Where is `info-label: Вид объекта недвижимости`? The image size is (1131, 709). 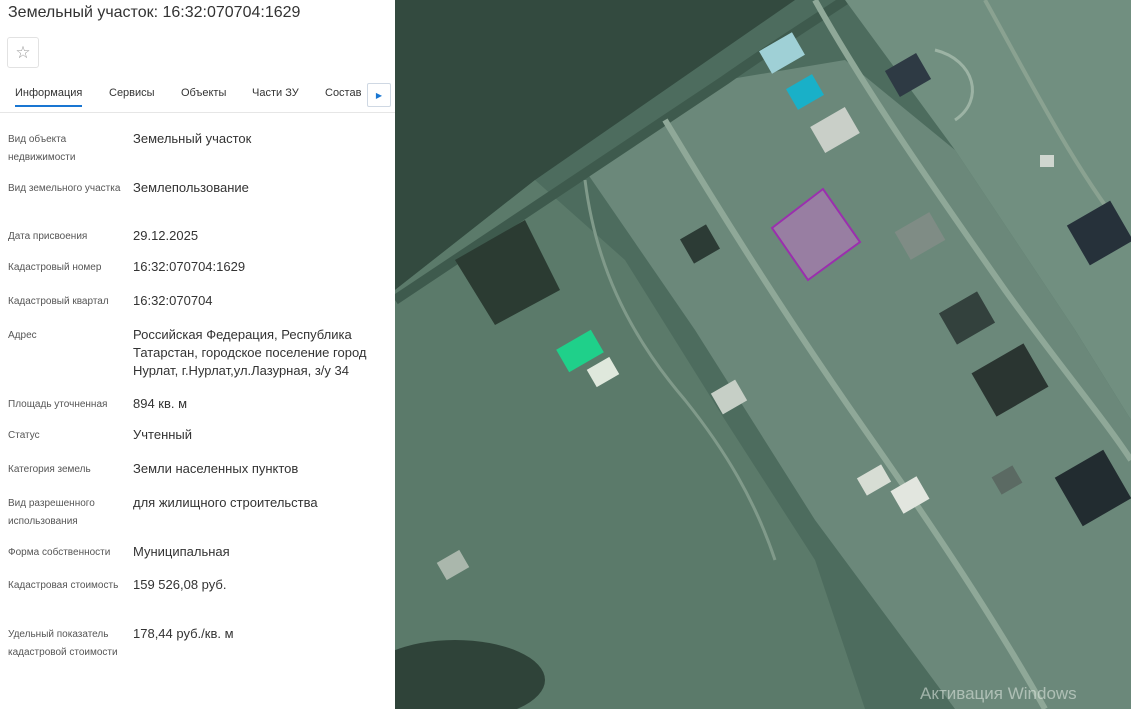 info-label: Вид объекта недвижимости is located at coordinates (42, 148).